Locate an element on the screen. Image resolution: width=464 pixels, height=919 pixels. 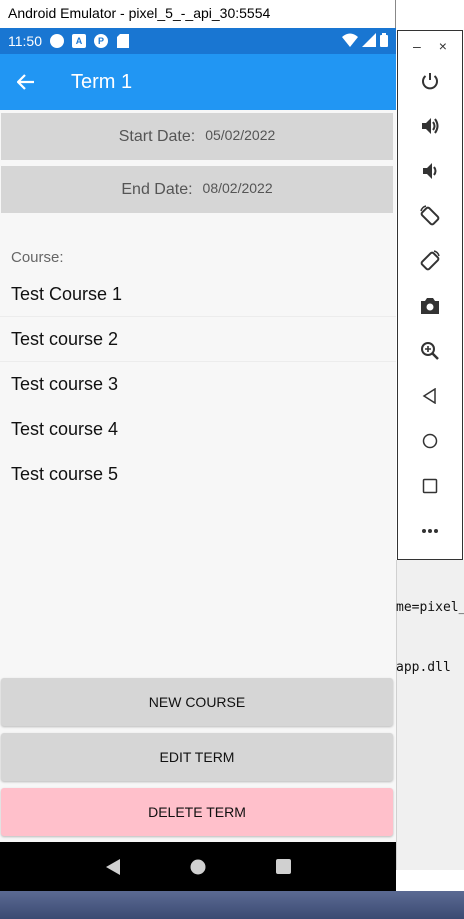
edit-term-button: EDIT TERM is located at coordinates (197, 757).